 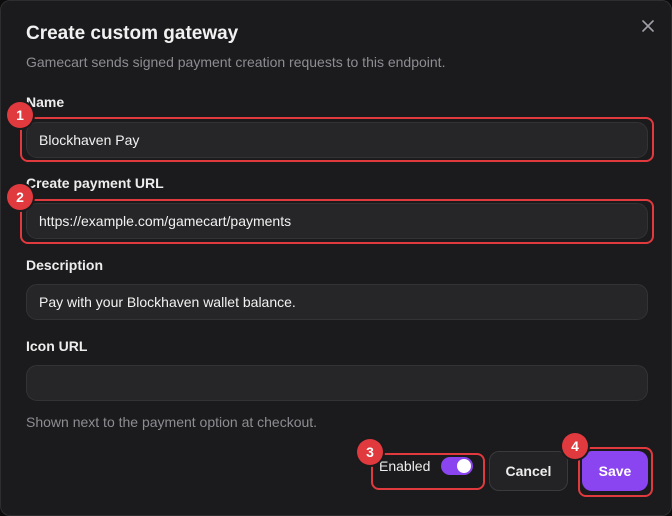 What do you see at coordinates (20, 197) in the screenshot?
I see `annotation-marker-2: 2` at bounding box center [20, 197].